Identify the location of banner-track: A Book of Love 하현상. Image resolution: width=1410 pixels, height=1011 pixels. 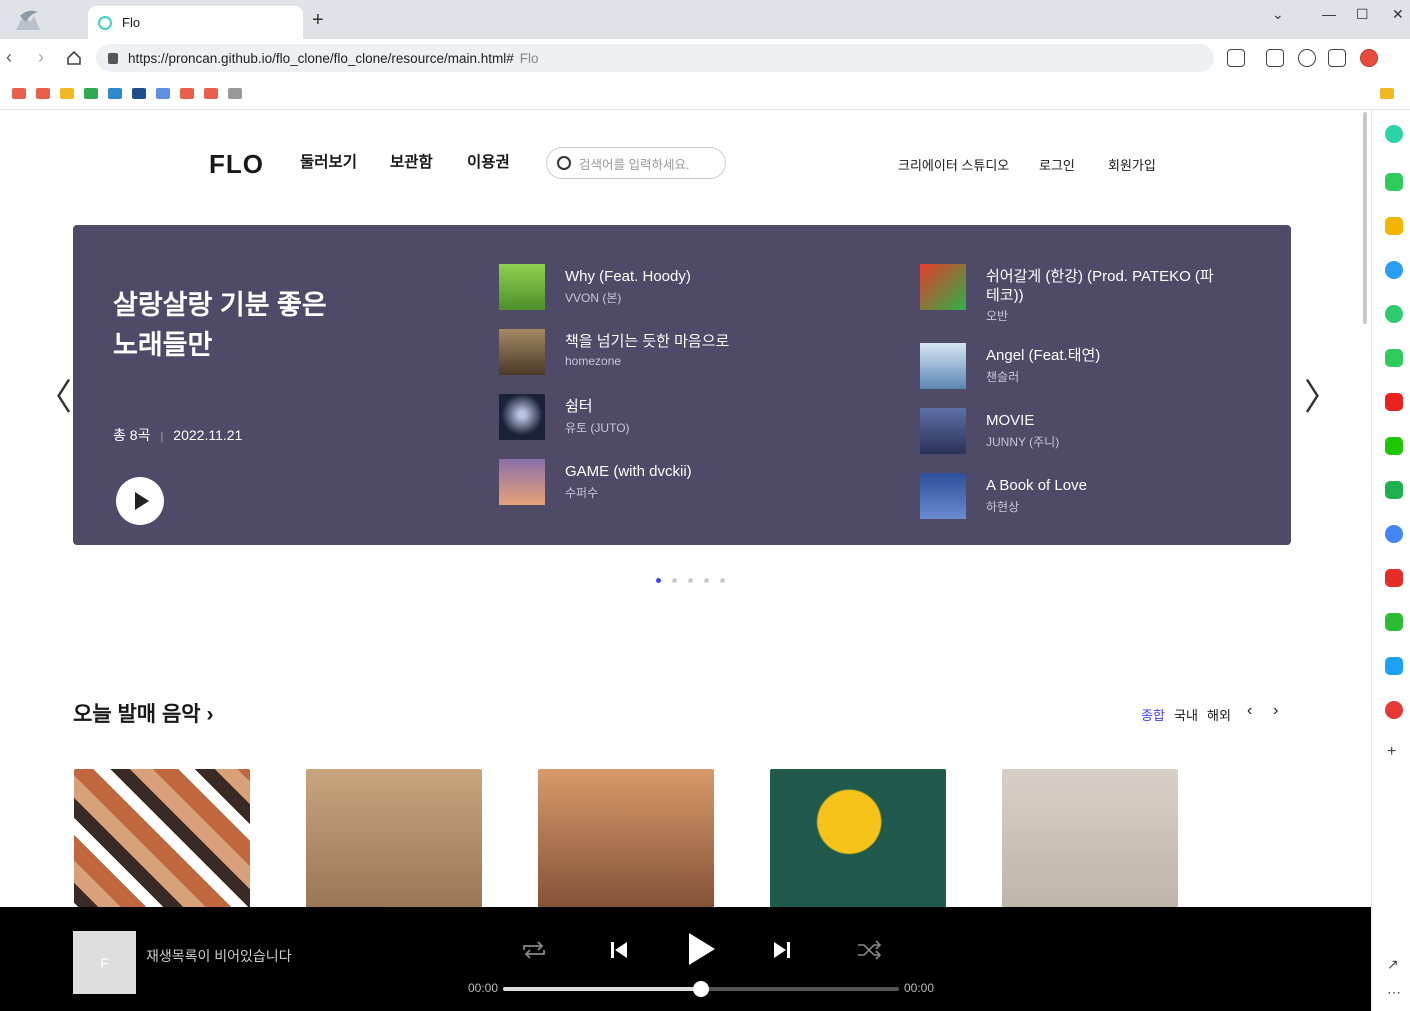
(1080, 498).